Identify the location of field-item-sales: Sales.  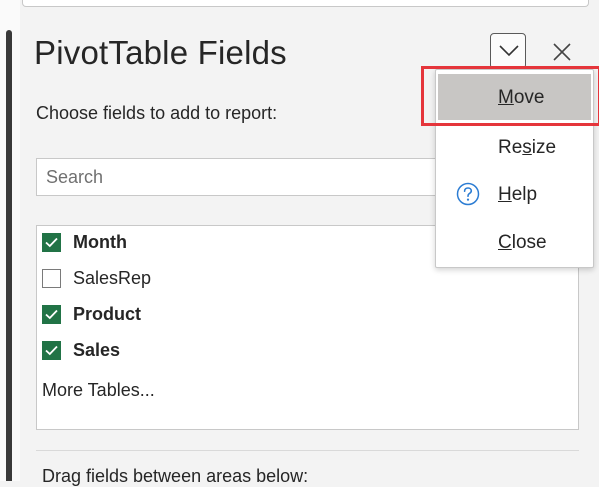
(81, 350).